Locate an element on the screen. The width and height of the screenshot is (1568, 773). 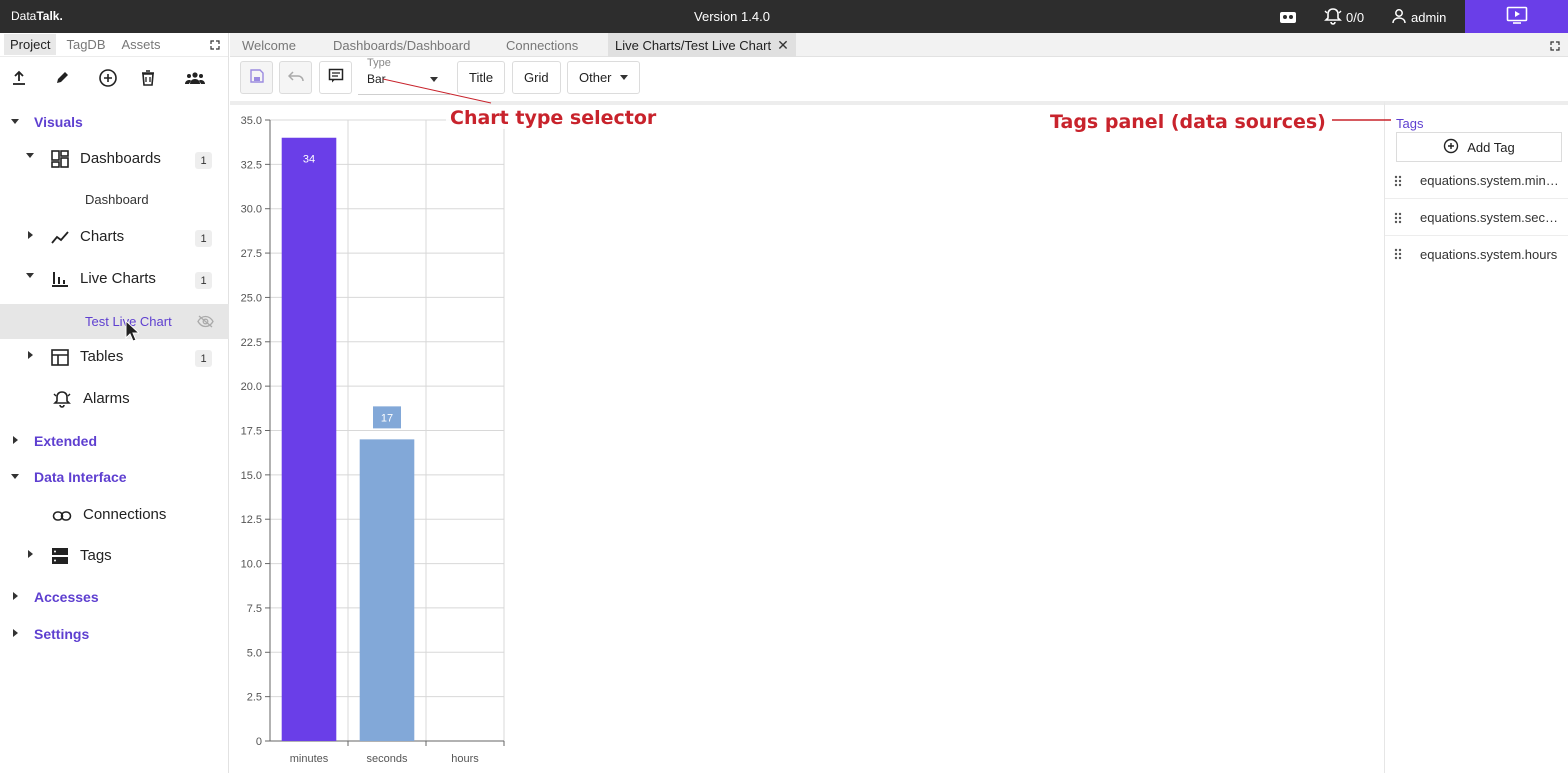
leaf-dashboard: Dashboard is located at coordinates (114, 199).